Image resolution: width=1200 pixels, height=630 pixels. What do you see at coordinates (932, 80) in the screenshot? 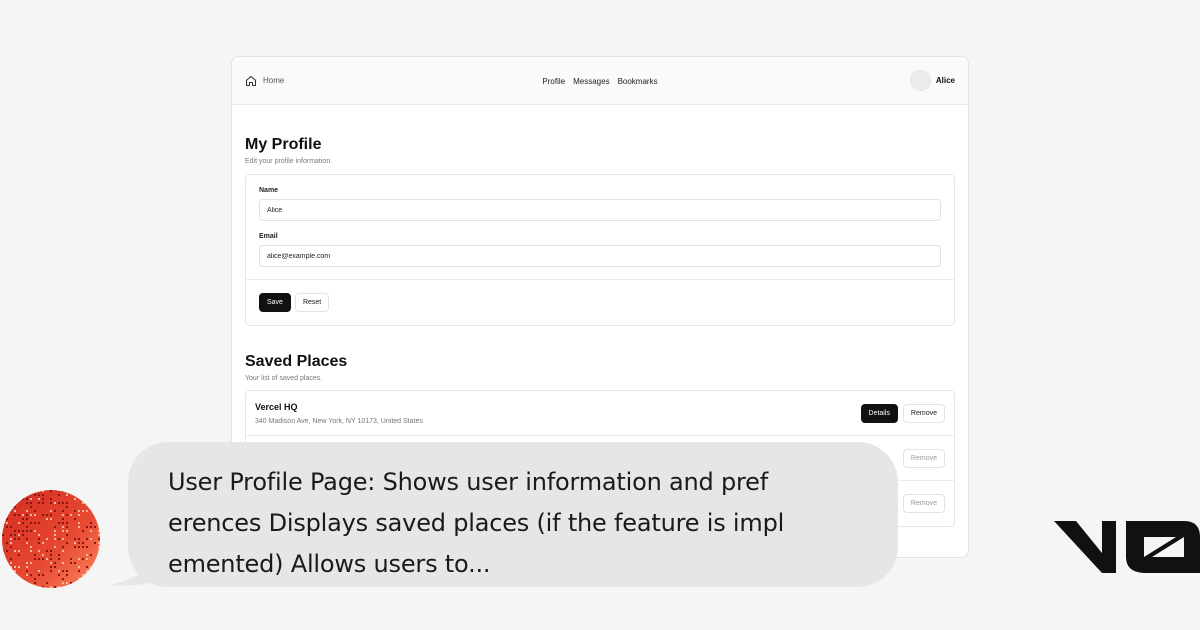
I see `user-menu: Alice` at bounding box center [932, 80].